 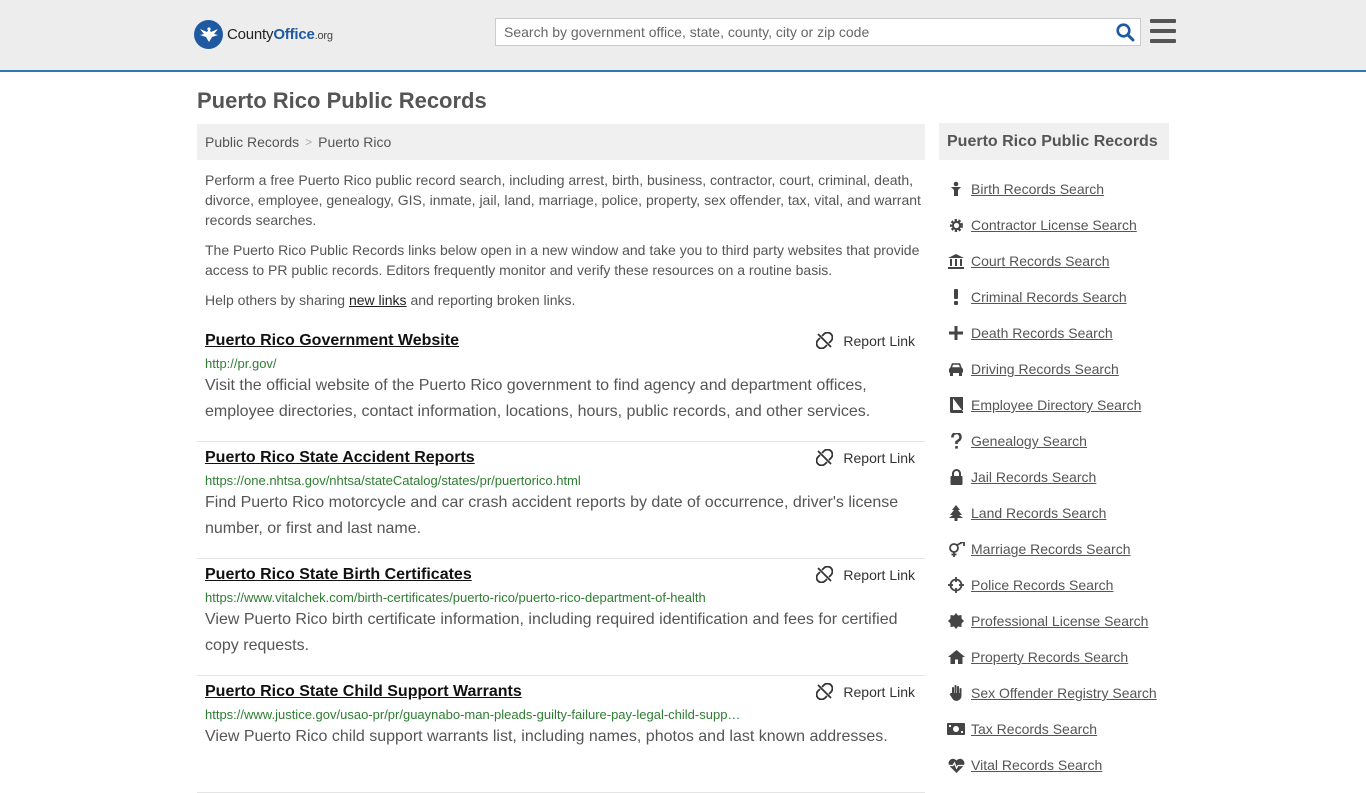 I want to click on new-links-link: new links, so click(x=378, y=300).